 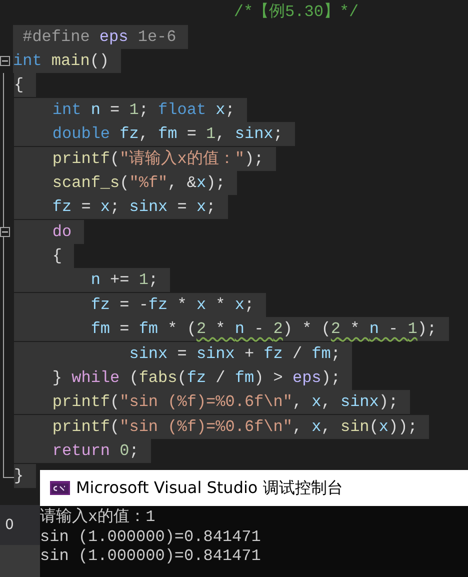 I want to click on console-icon, so click(x=60, y=488).